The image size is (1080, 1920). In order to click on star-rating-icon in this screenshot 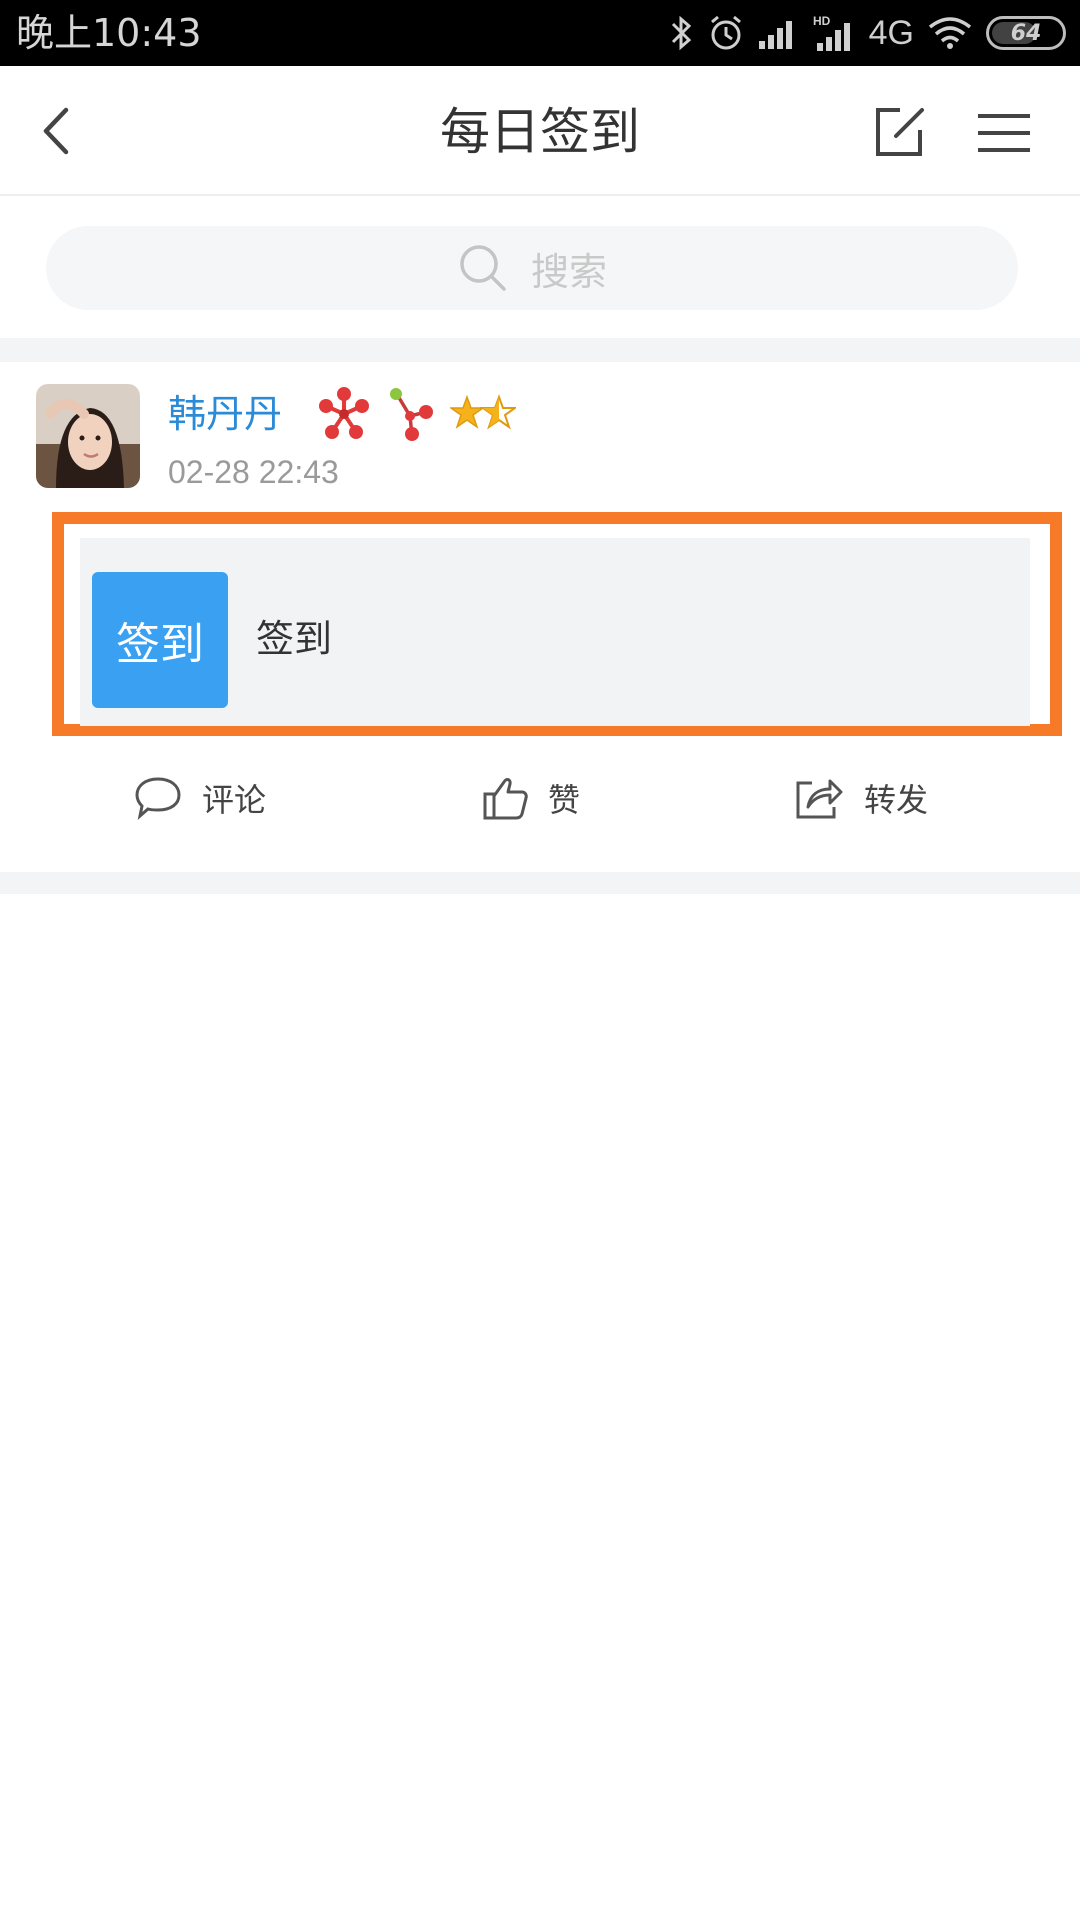, I will do `click(483, 412)`.